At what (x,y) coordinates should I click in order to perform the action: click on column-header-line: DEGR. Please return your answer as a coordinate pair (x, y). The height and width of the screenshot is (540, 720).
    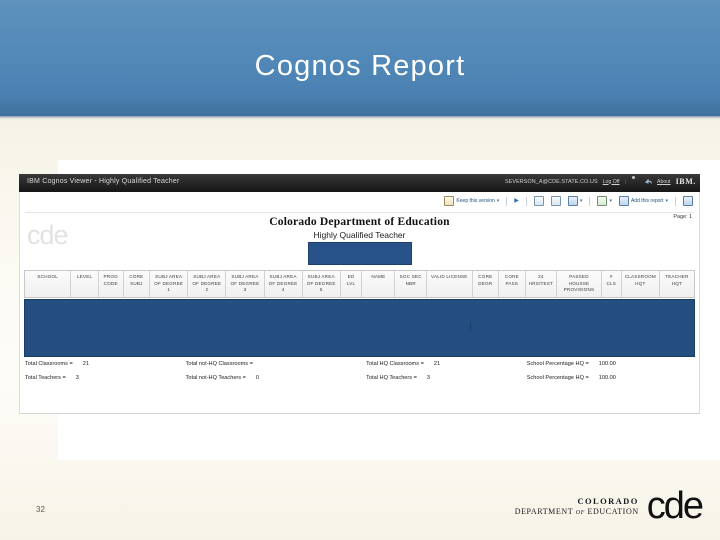
    Looking at the image, I should click on (485, 283).